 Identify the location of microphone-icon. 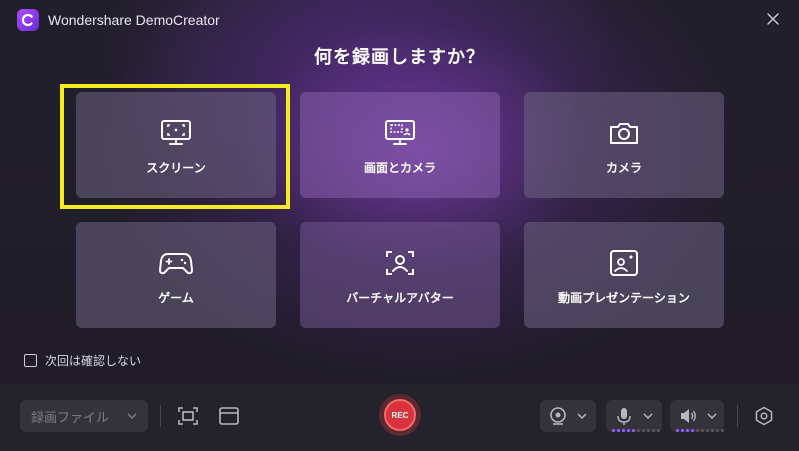
(624, 416).